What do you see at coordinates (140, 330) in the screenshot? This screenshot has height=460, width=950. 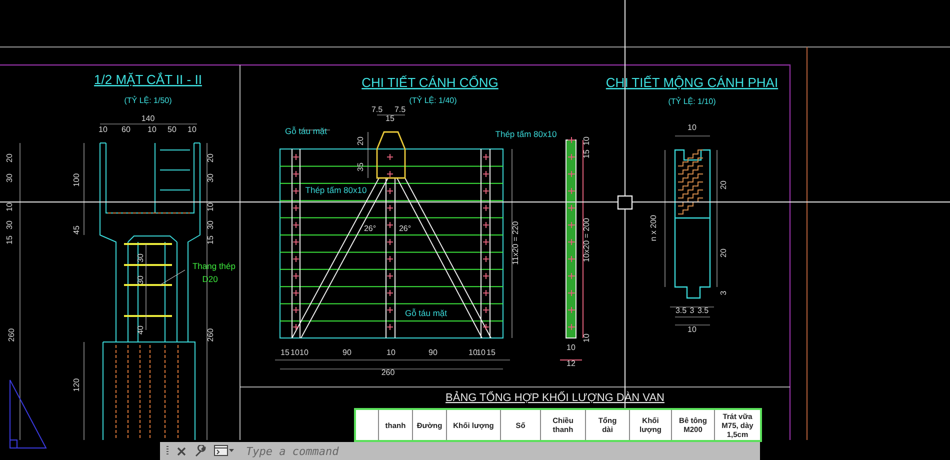 I see `dimension-text: 40` at bounding box center [140, 330].